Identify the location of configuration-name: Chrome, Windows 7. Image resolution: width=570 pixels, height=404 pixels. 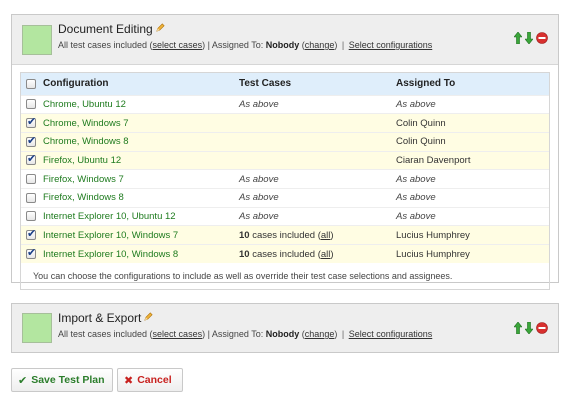
(141, 123).